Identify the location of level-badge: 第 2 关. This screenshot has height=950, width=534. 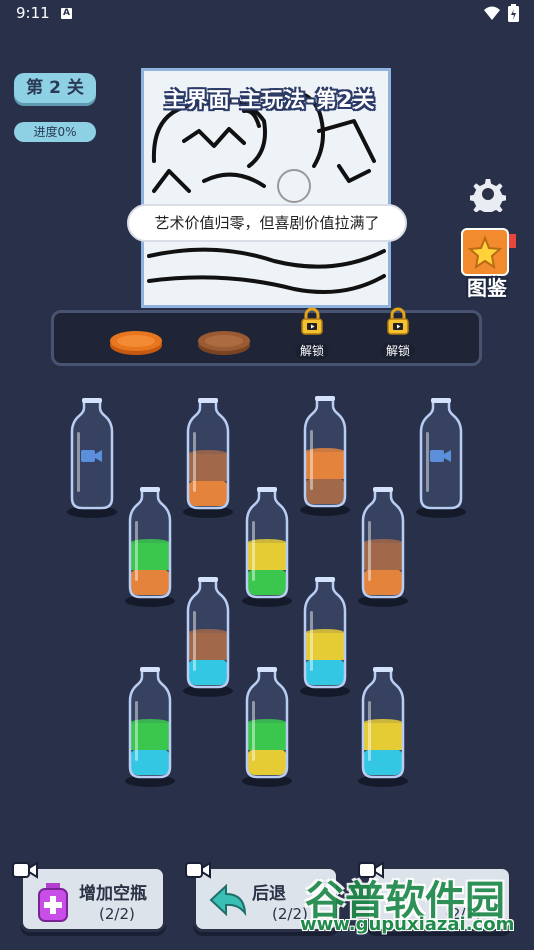
(55, 88).